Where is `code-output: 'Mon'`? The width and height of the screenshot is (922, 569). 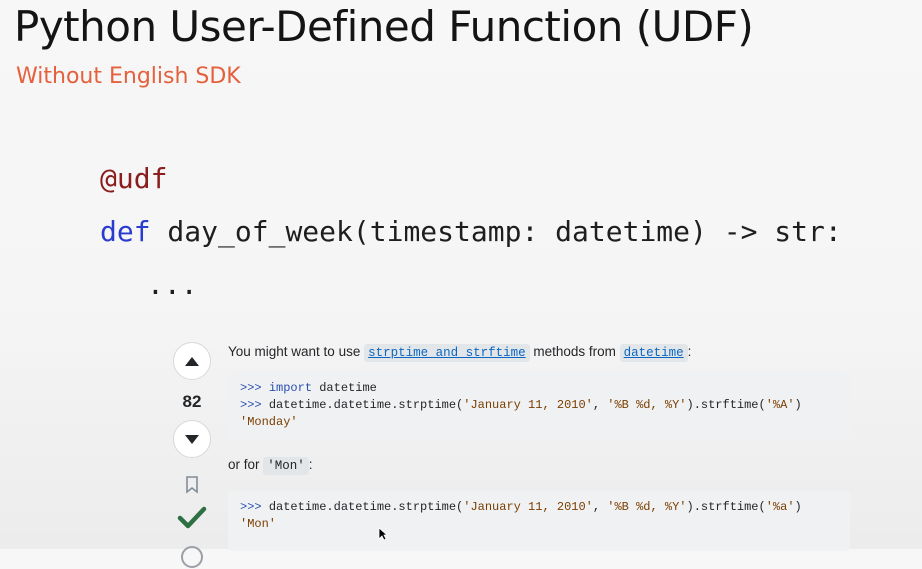
code-output: 'Mon' is located at coordinates (258, 524).